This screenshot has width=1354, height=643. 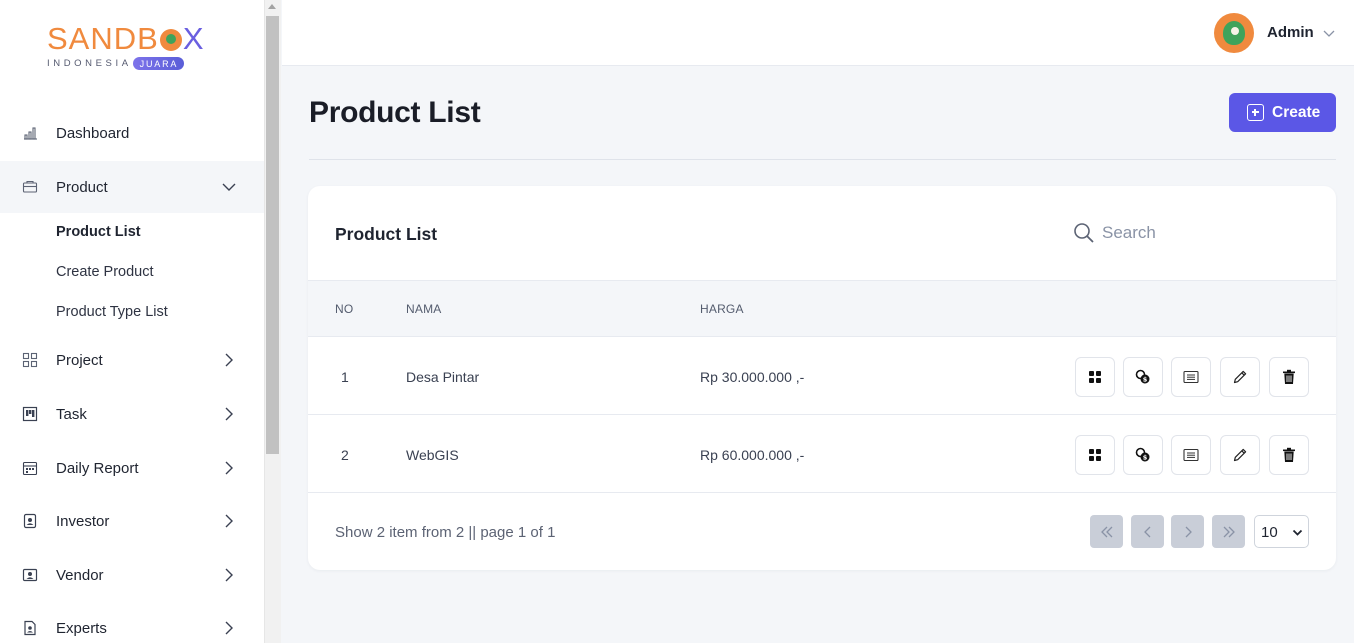 What do you see at coordinates (80, 575) in the screenshot?
I see `sidebar-item-label: Vendor` at bounding box center [80, 575].